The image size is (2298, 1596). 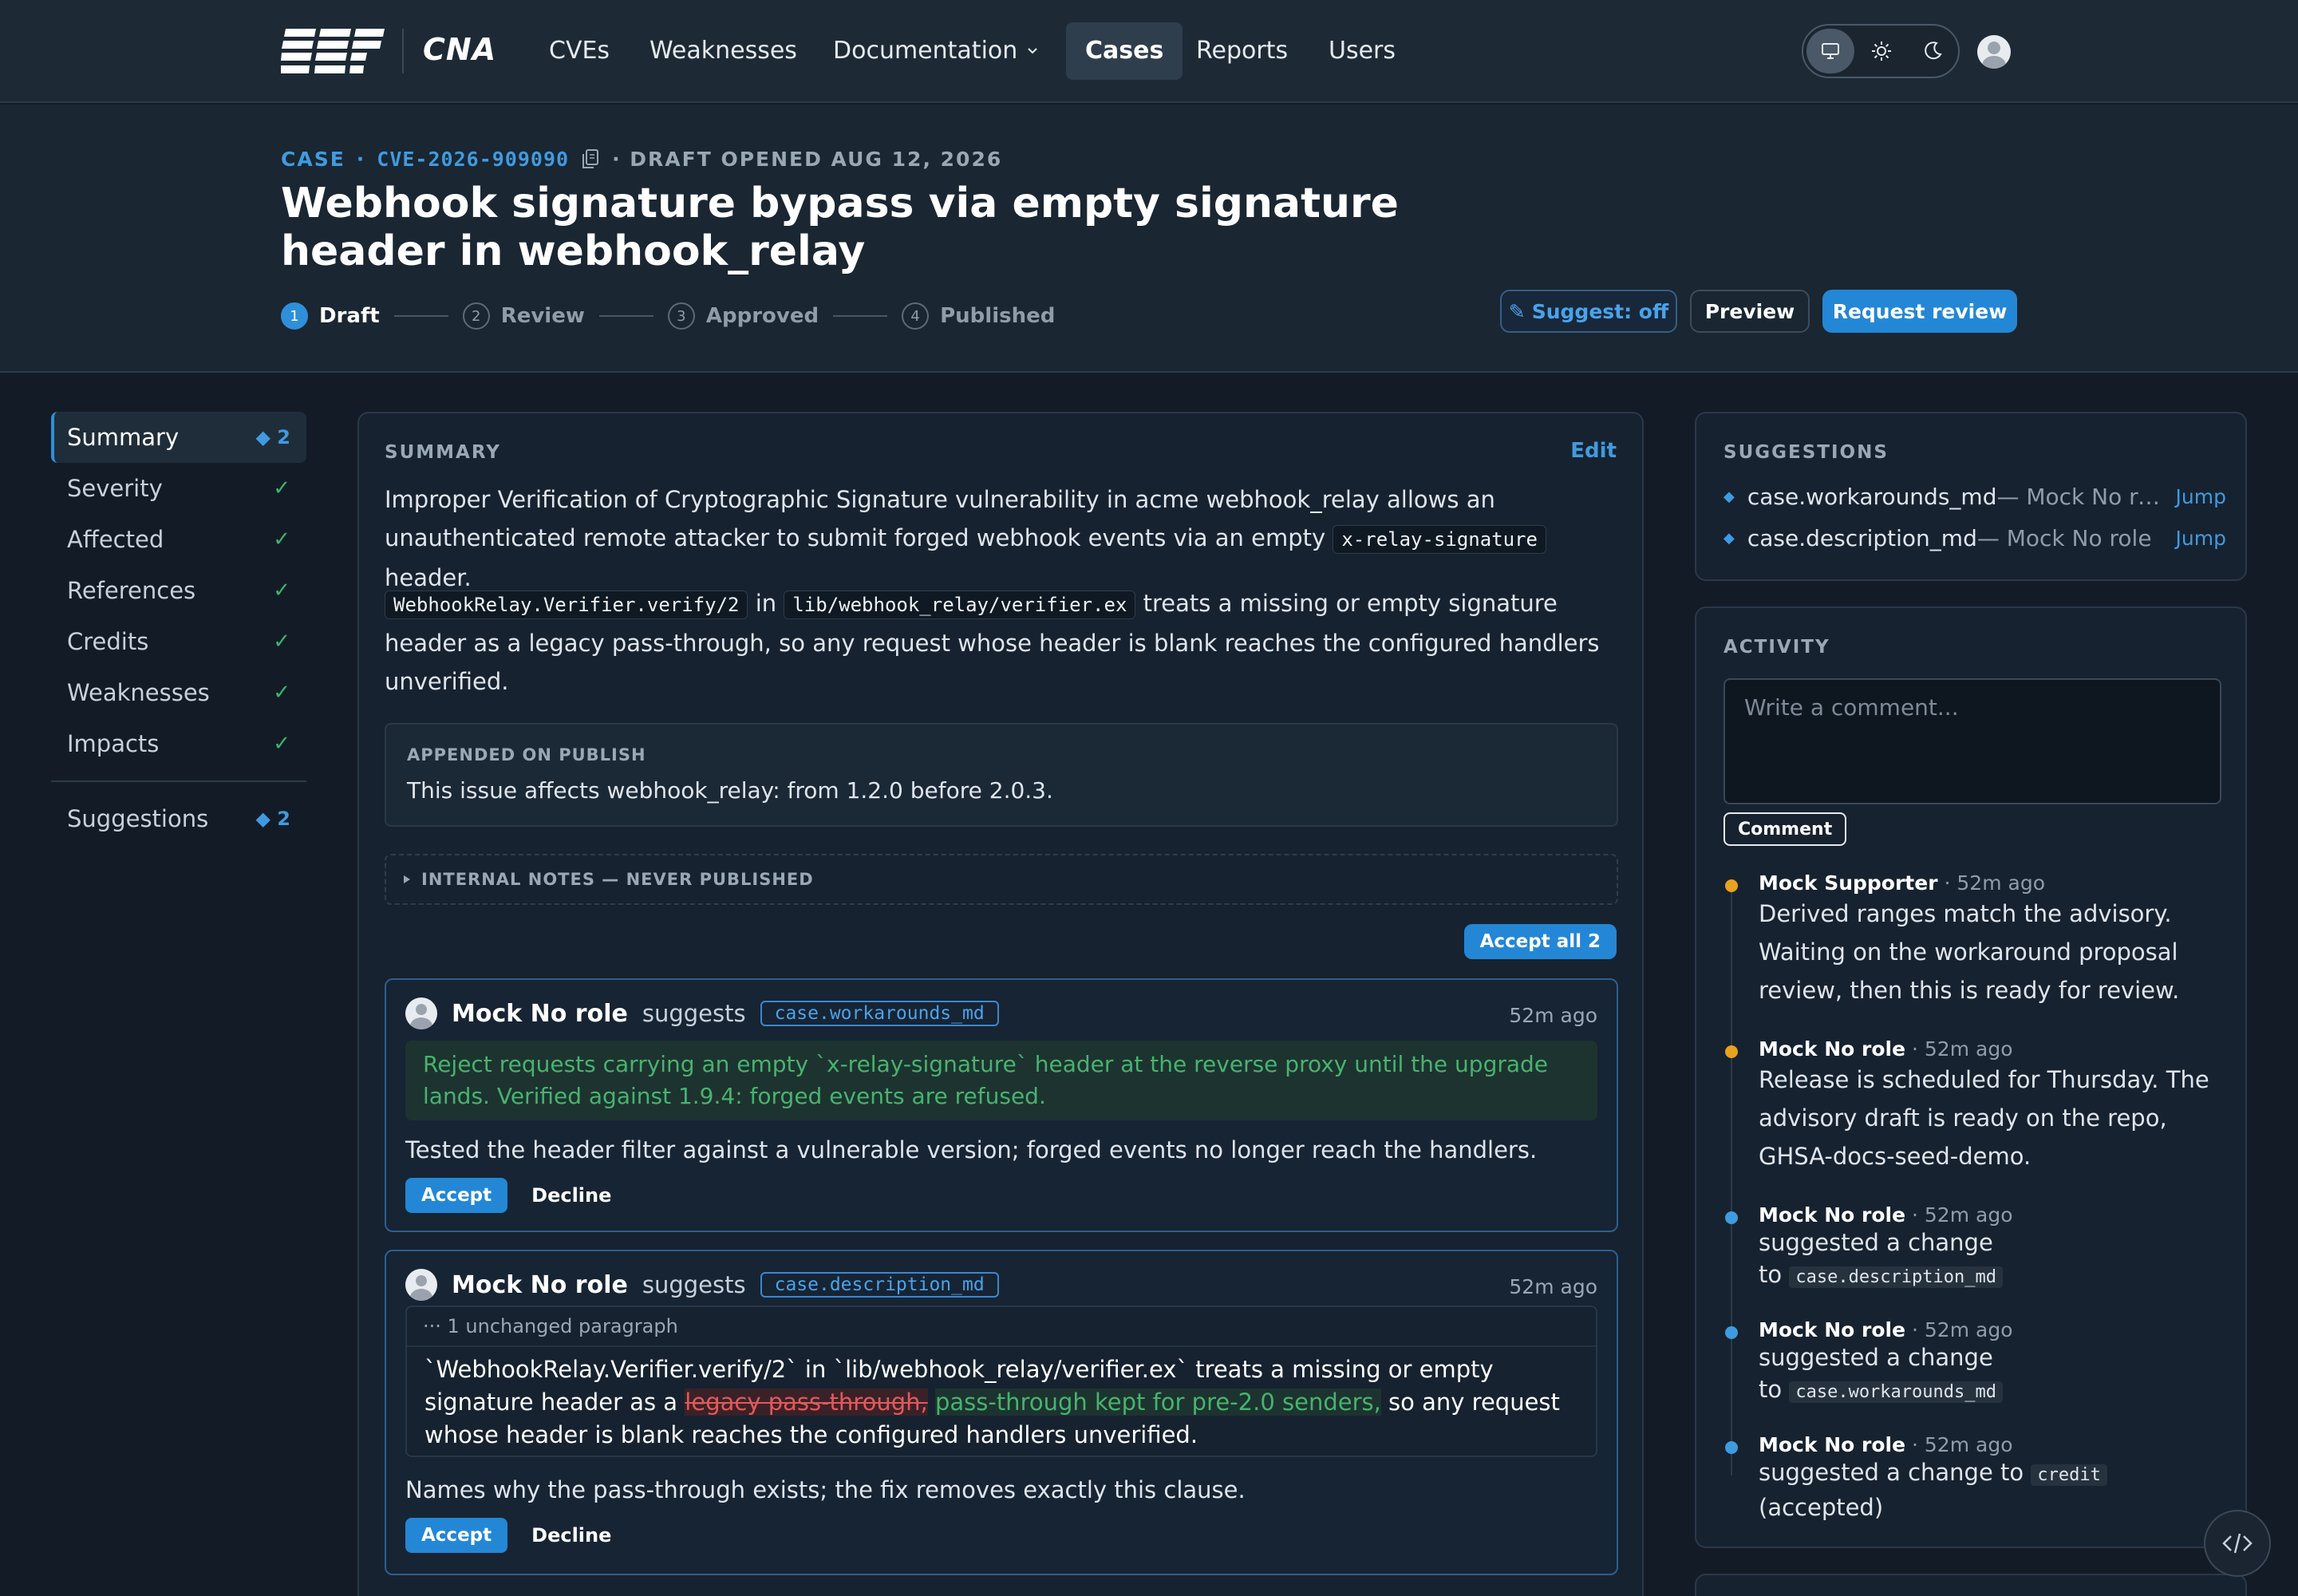 I want to click on monitor-icon, so click(x=1830, y=51).